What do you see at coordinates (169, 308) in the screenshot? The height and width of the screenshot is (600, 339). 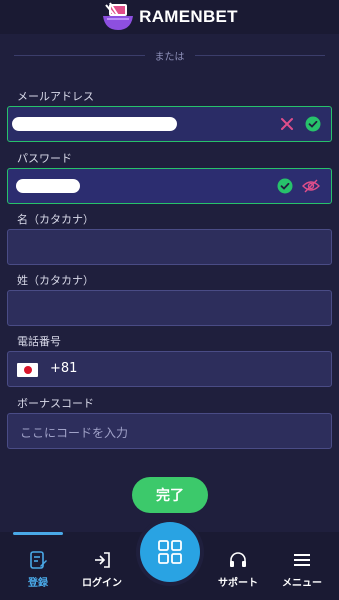 I see `last-name-field` at bounding box center [169, 308].